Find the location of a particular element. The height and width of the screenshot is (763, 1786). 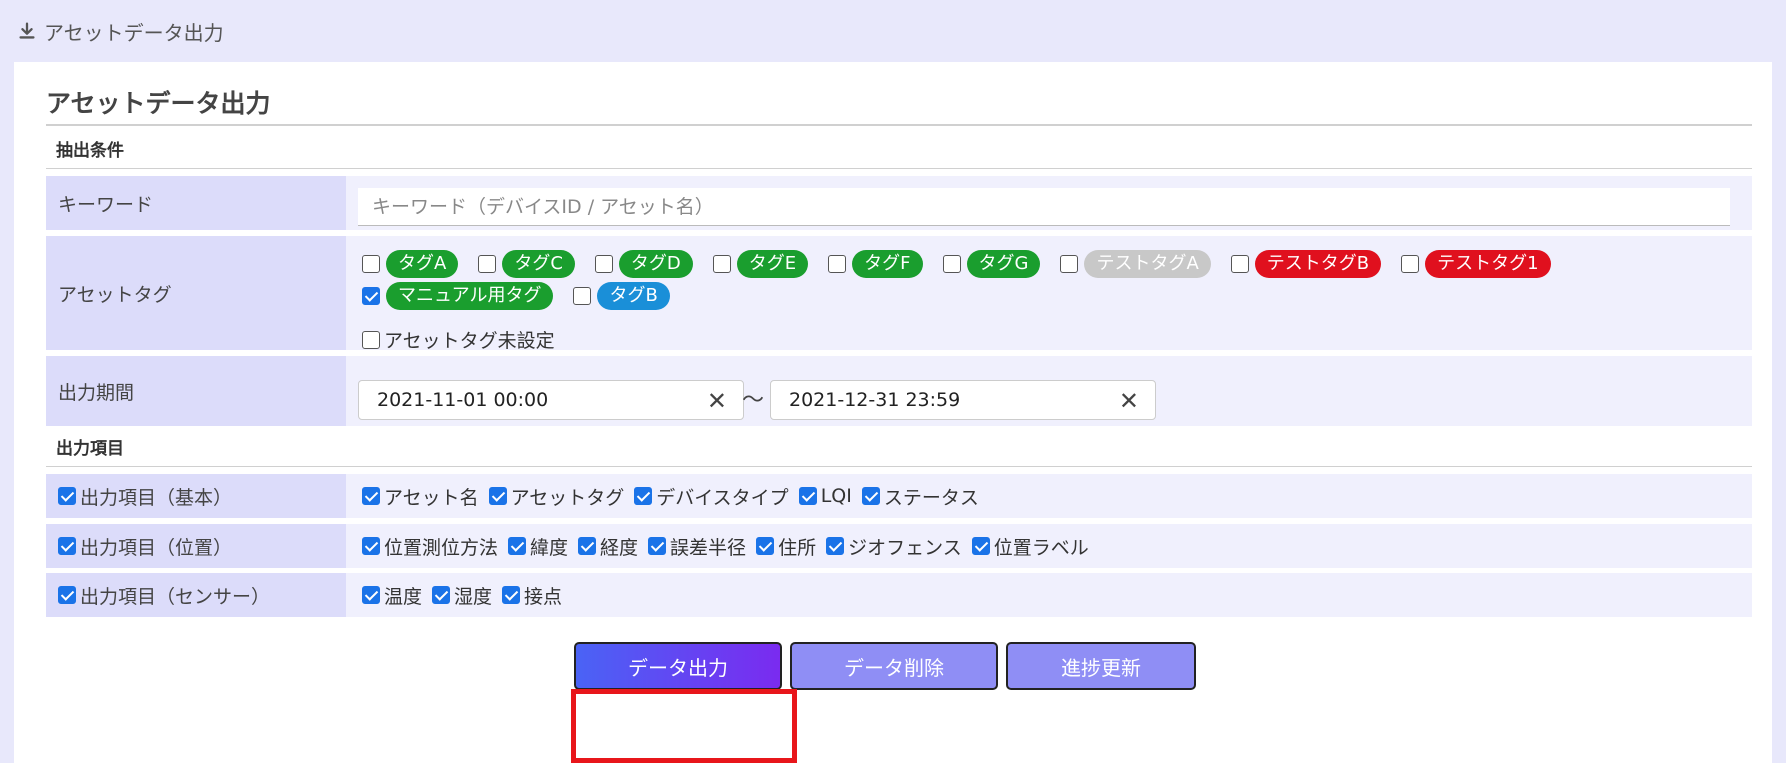

field-option: 接点 is located at coordinates (532, 595).